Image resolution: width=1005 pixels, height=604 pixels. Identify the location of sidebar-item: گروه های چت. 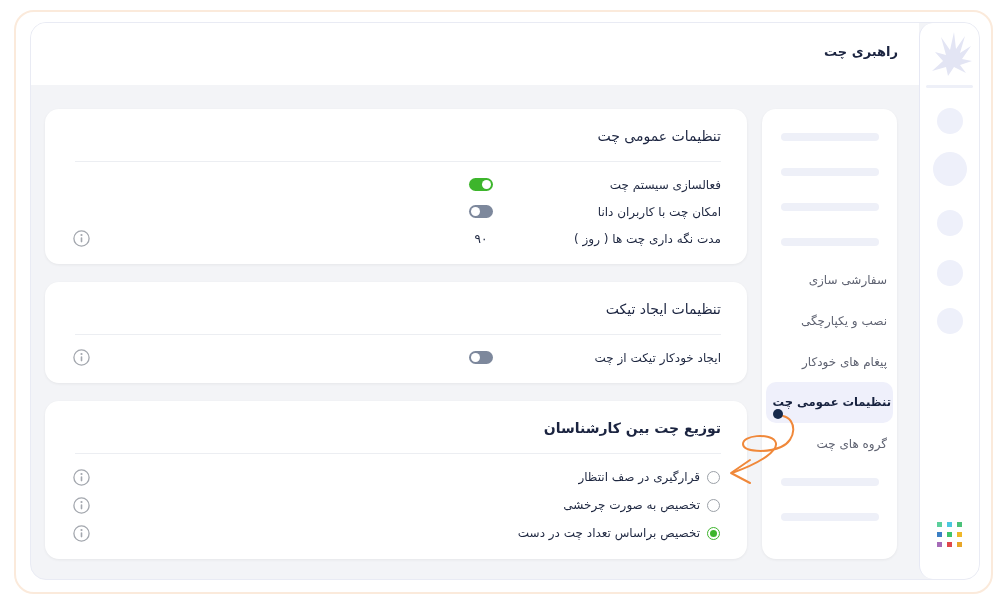
(829, 443).